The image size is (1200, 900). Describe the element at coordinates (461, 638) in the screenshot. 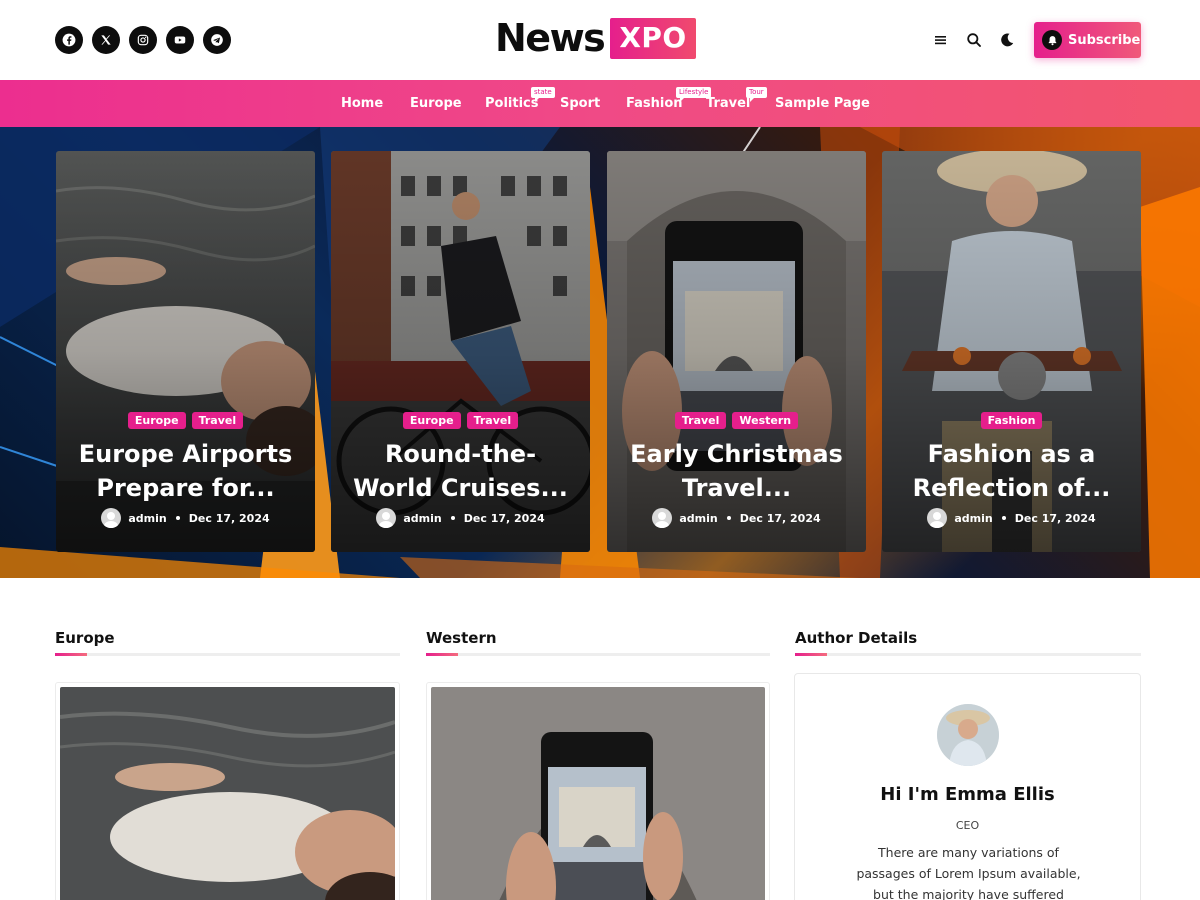

I see `section-title-western: Western` at that location.